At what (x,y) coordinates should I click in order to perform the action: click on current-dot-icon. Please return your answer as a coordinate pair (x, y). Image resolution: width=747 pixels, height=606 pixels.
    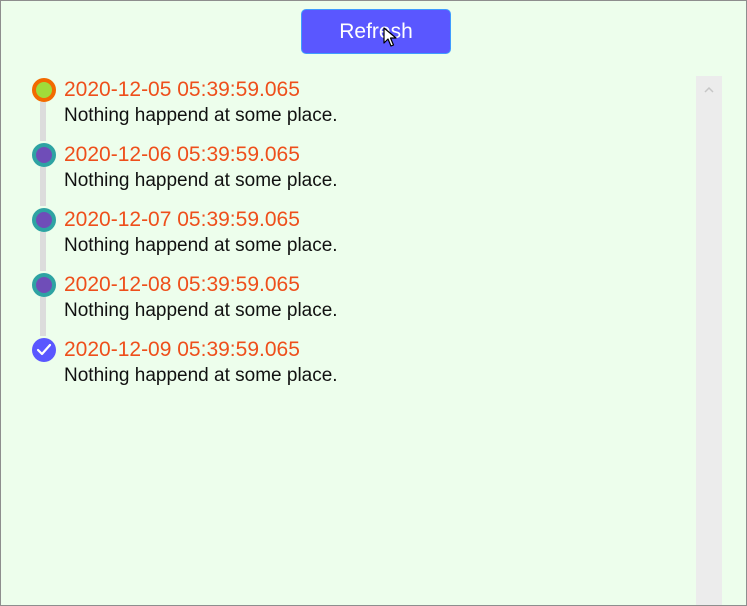
    Looking at the image, I should click on (44, 90).